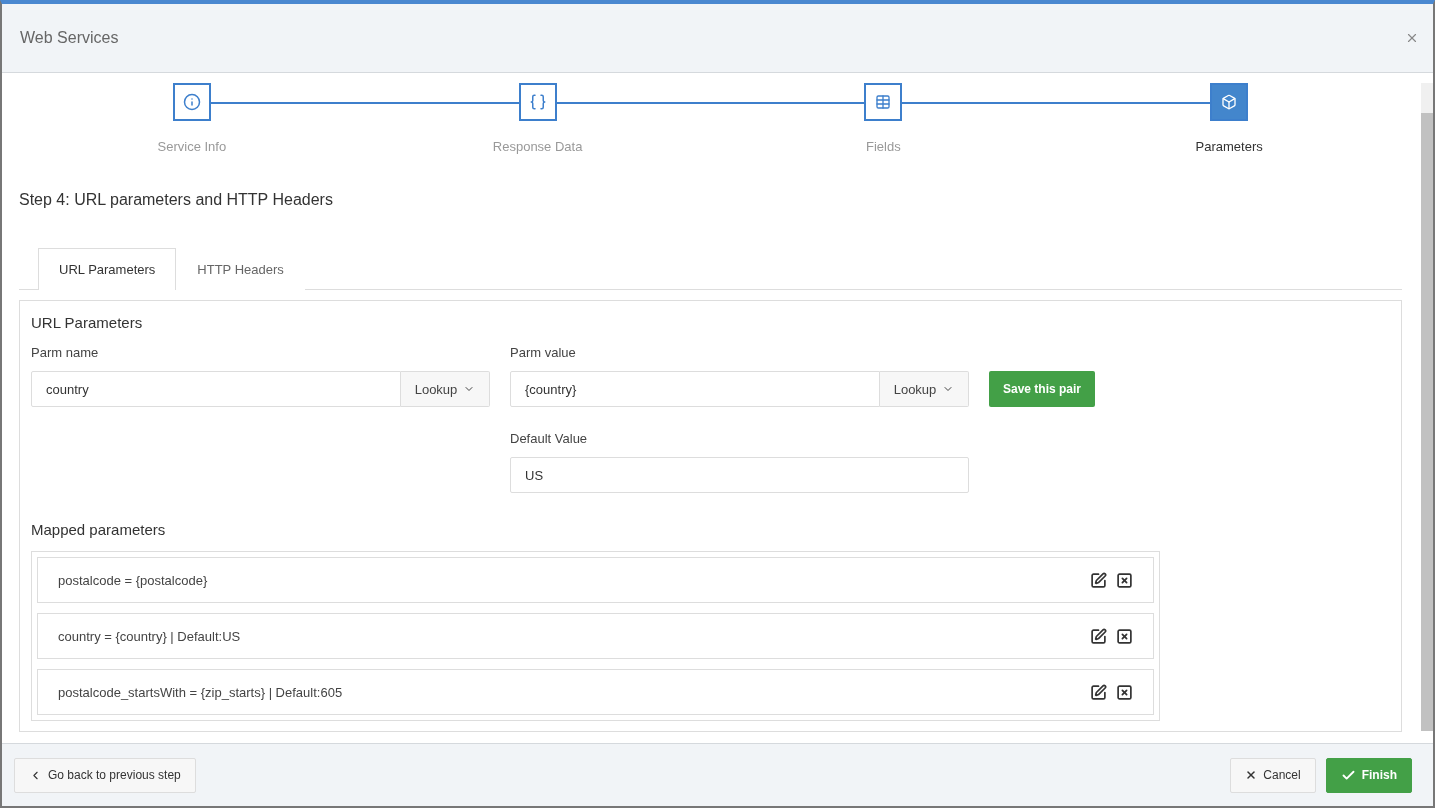 The width and height of the screenshot is (1435, 808). I want to click on mapping-text: country = {country} | Default:US, so click(149, 636).